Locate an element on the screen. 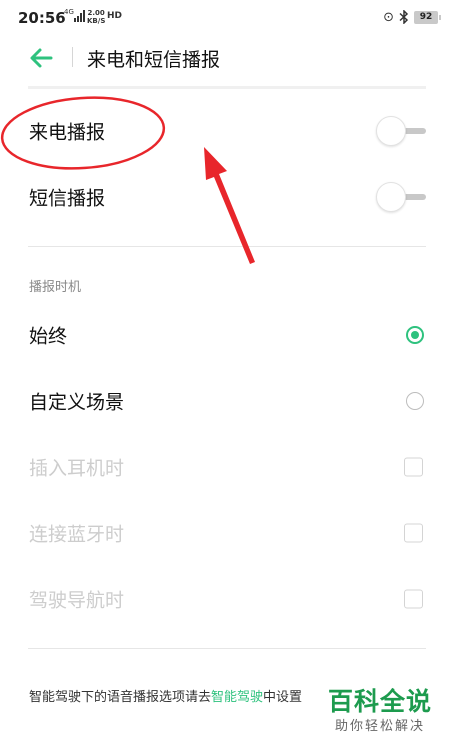  scene-label: 连接蓝牙时 is located at coordinates (77, 534).